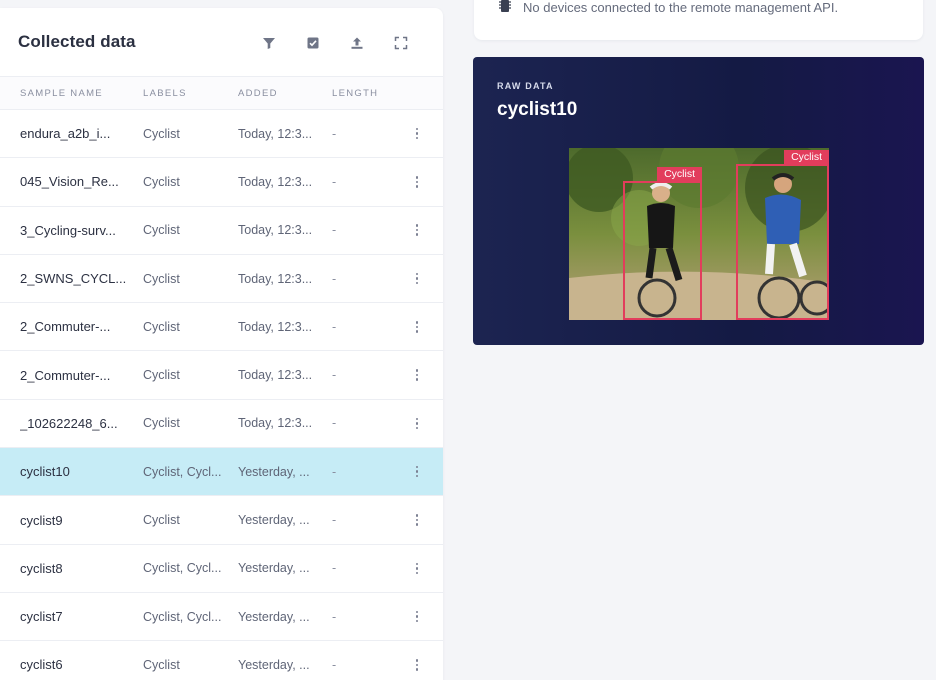 This screenshot has width=936, height=680. What do you see at coordinates (537, 109) in the screenshot?
I see `raw-data-title: cyclist10` at bounding box center [537, 109].